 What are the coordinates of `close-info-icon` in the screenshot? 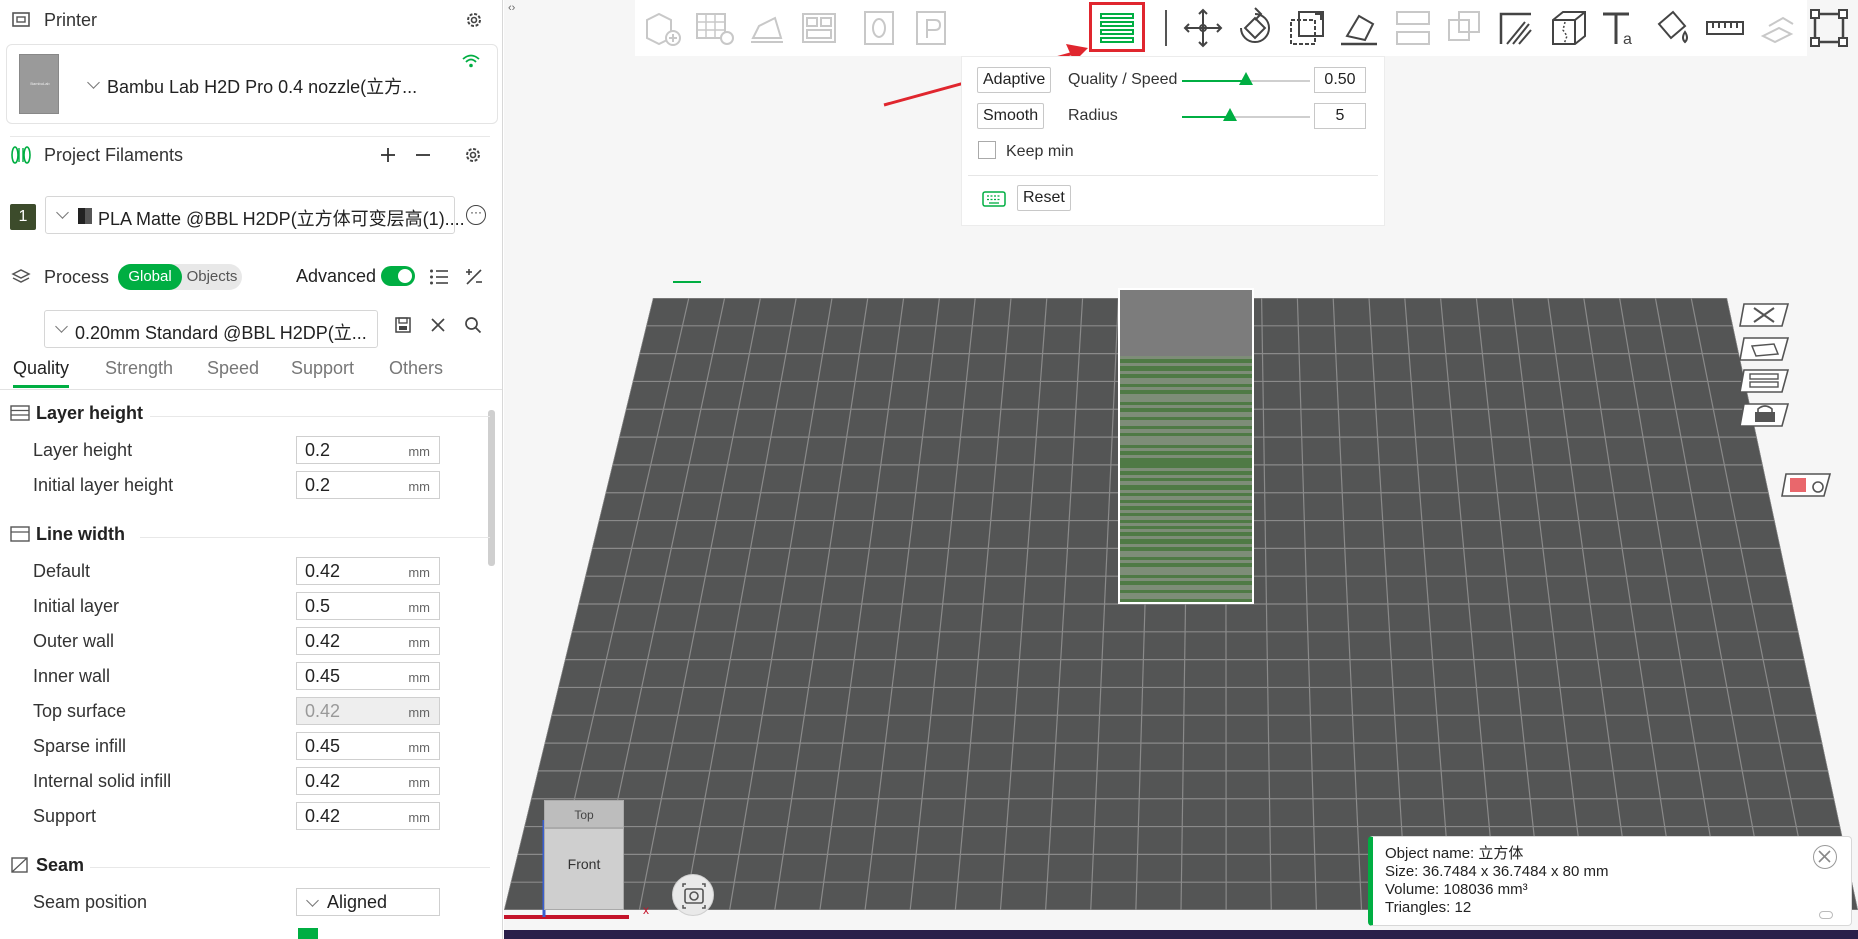 It's located at (1825, 857).